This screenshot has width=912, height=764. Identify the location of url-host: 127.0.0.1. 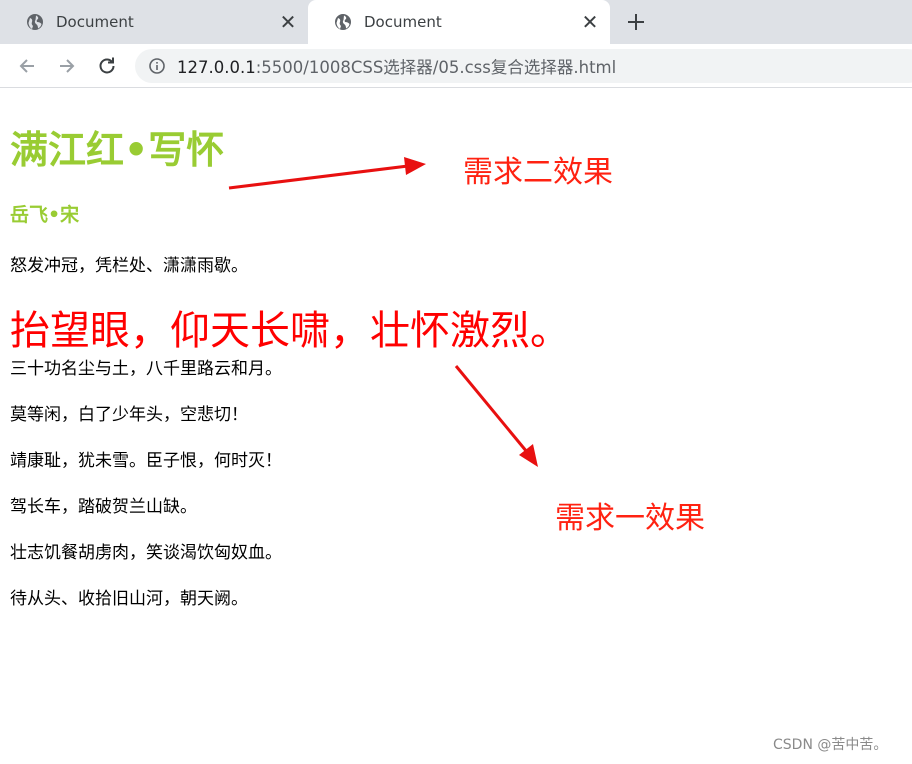
(216, 67).